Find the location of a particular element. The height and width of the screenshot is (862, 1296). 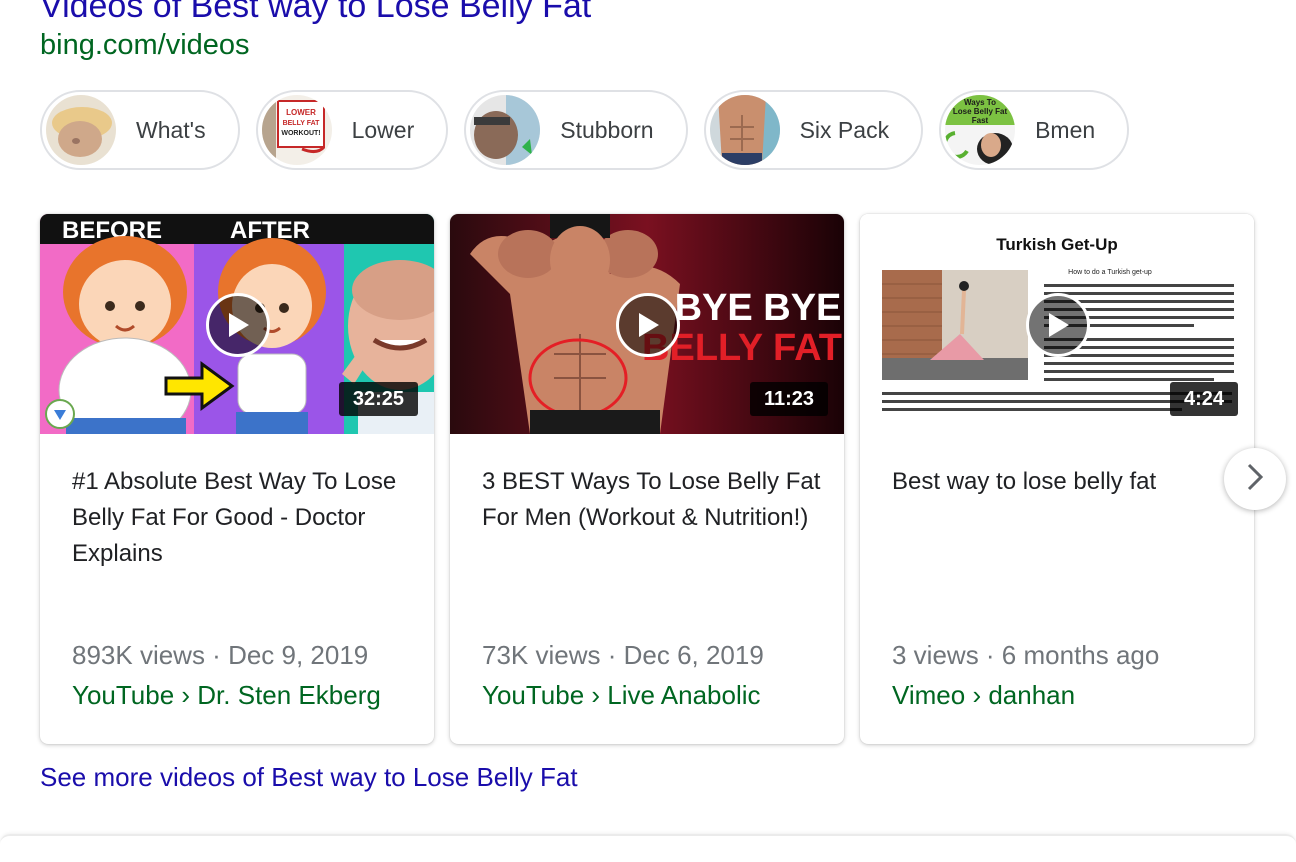

video-thumbnail: BEFORE AFTER 32:25 is located at coordinates (237, 324).